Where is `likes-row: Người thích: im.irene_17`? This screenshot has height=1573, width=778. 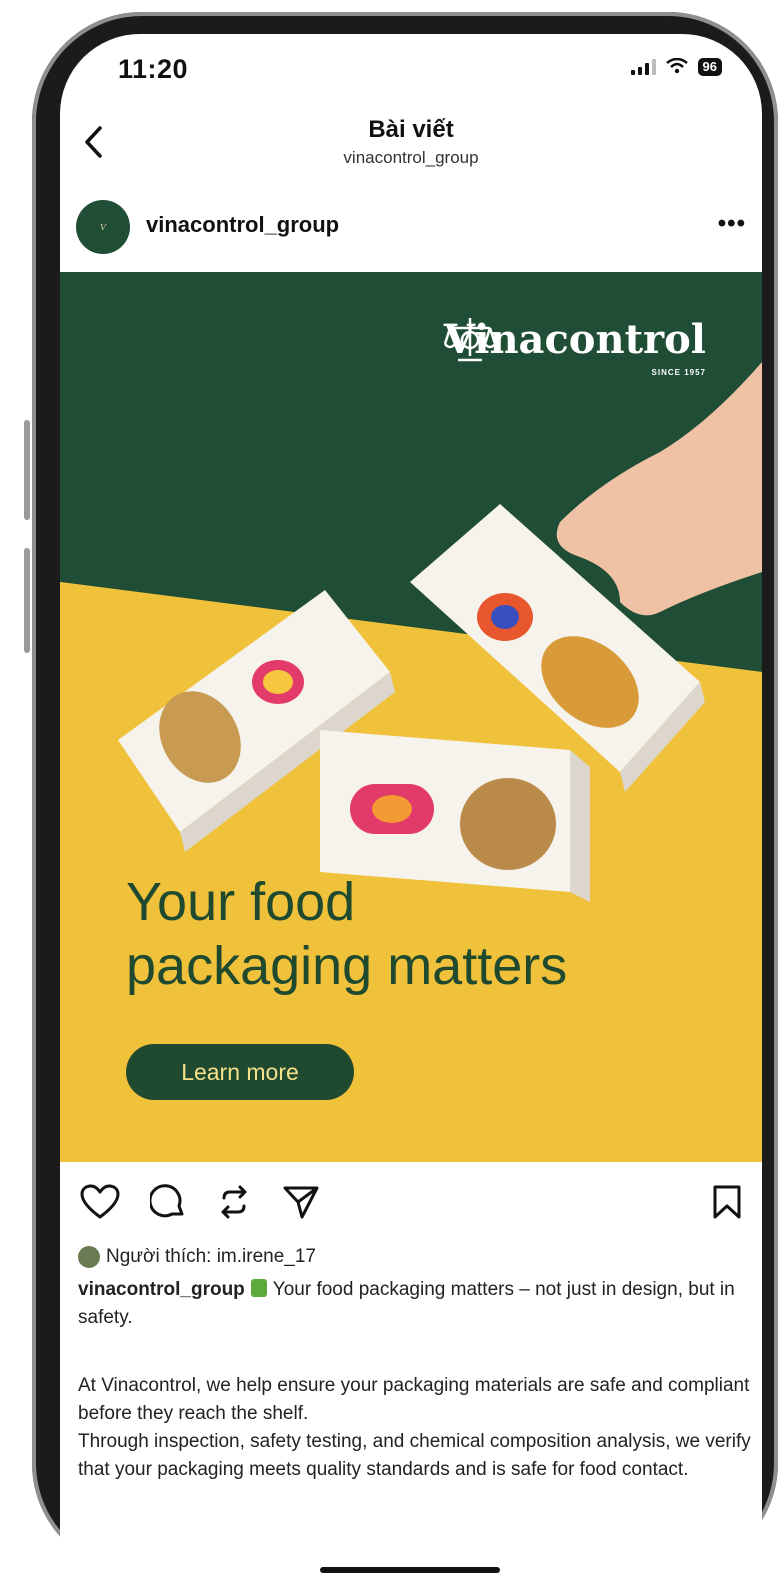 likes-row: Người thích: im.irene_17 is located at coordinates (197, 1257).